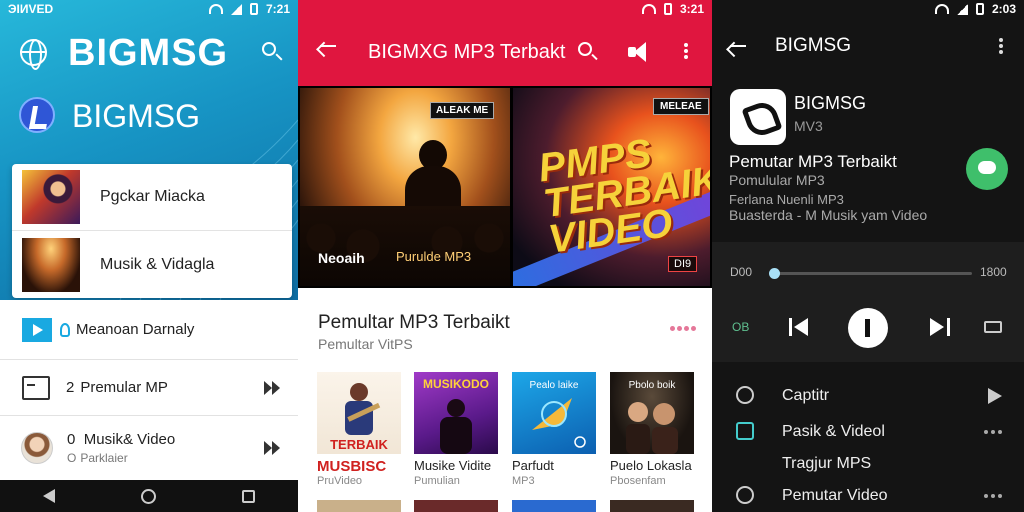 This screenshot has height=512, width=1024. What do you see at coordinates (456, 415) in the screenshot?
I see `album-art: MUSIKODO` at bounding box center [456, 415].